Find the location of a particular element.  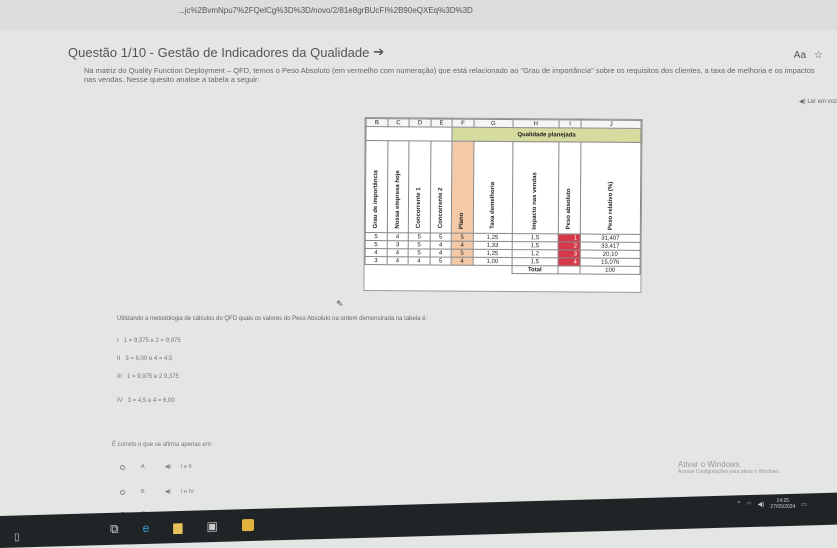

statement-item: IV 3 = 4,5 e 4 = 6,00 is located at coordinates (146, 401).